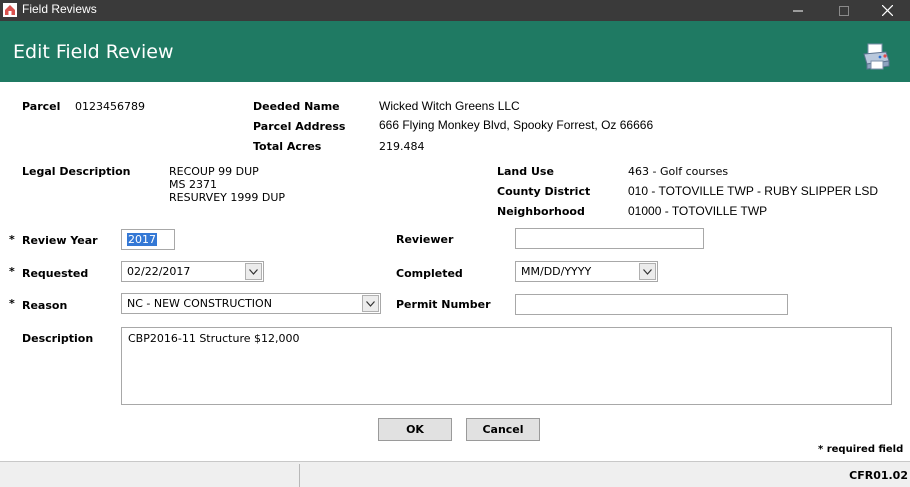  What do you see at coordinates (93, 52) in the screenshot?
I see `page-title: Edit Field Review` at bounding box center [93, 52].